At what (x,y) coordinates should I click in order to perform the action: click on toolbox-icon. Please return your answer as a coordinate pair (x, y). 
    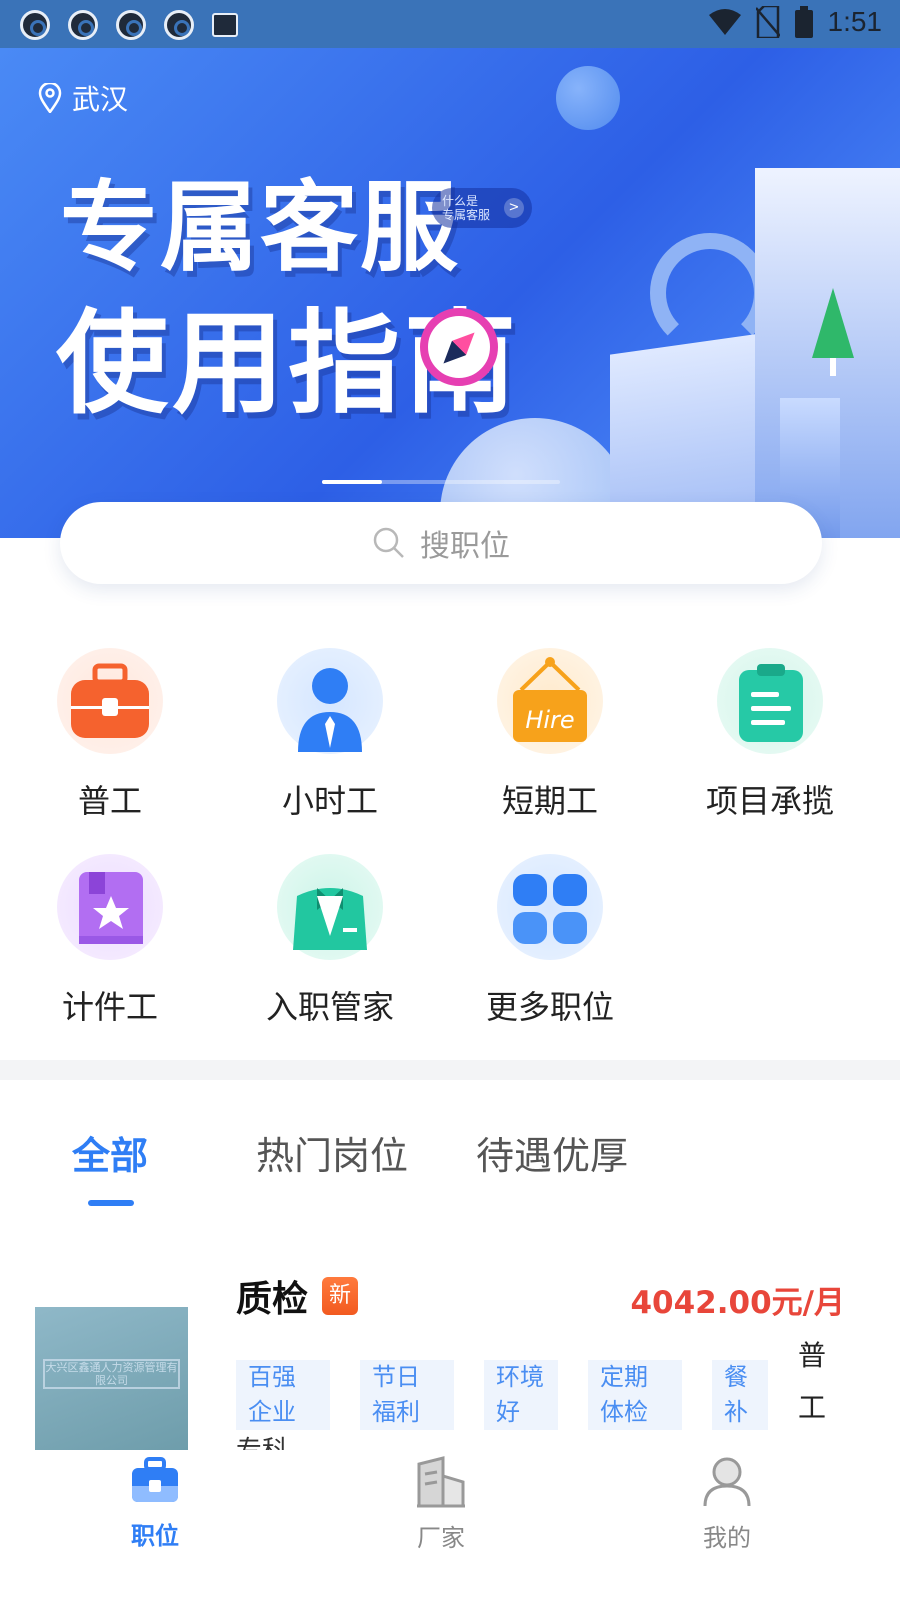
    Looking at the image, I should click on (110, 700).